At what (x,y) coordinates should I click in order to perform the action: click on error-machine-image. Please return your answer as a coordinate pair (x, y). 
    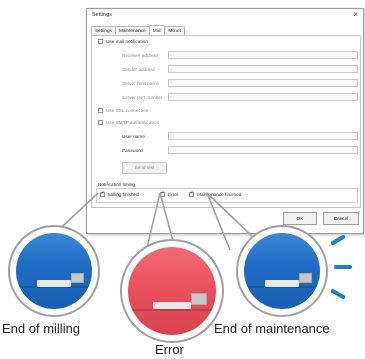
    Looking at the image, I should click on (172, 291).